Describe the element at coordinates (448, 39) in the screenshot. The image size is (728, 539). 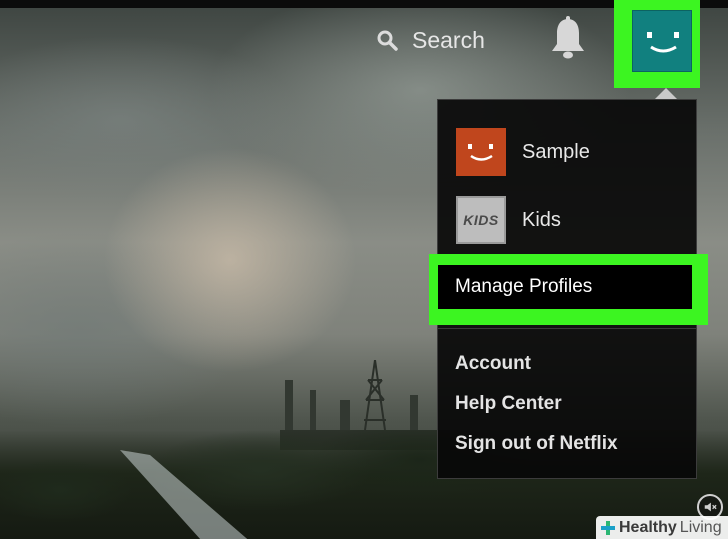
I see `search-label: Search` at that location.